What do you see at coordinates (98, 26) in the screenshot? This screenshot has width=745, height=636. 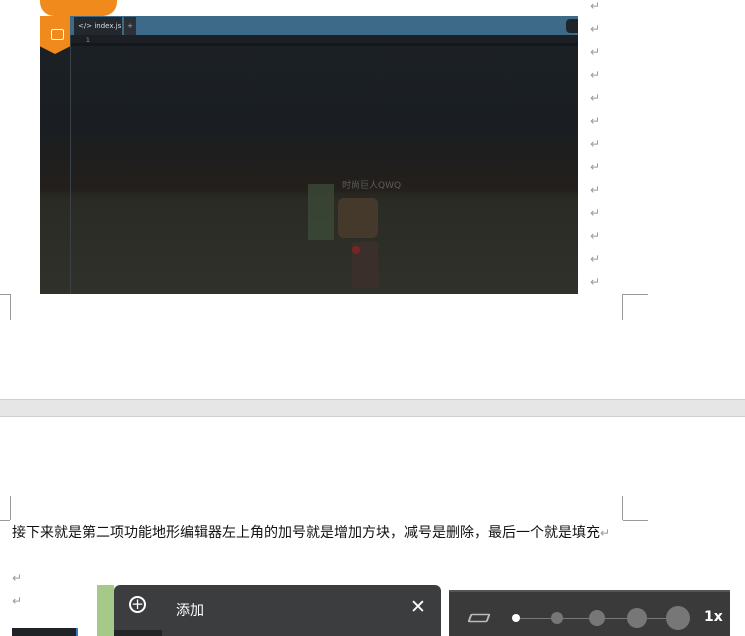 I see `tab-index-js: </> index.js` at bounding box center [98, 26].